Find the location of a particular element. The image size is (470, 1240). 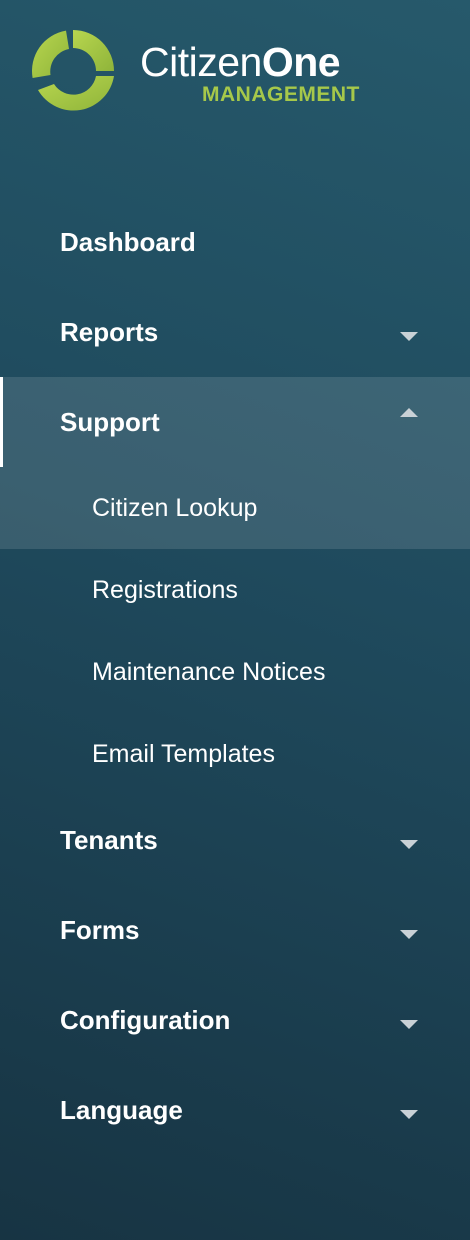

nav-item-label: Forms is located at coordinates (100, 929).